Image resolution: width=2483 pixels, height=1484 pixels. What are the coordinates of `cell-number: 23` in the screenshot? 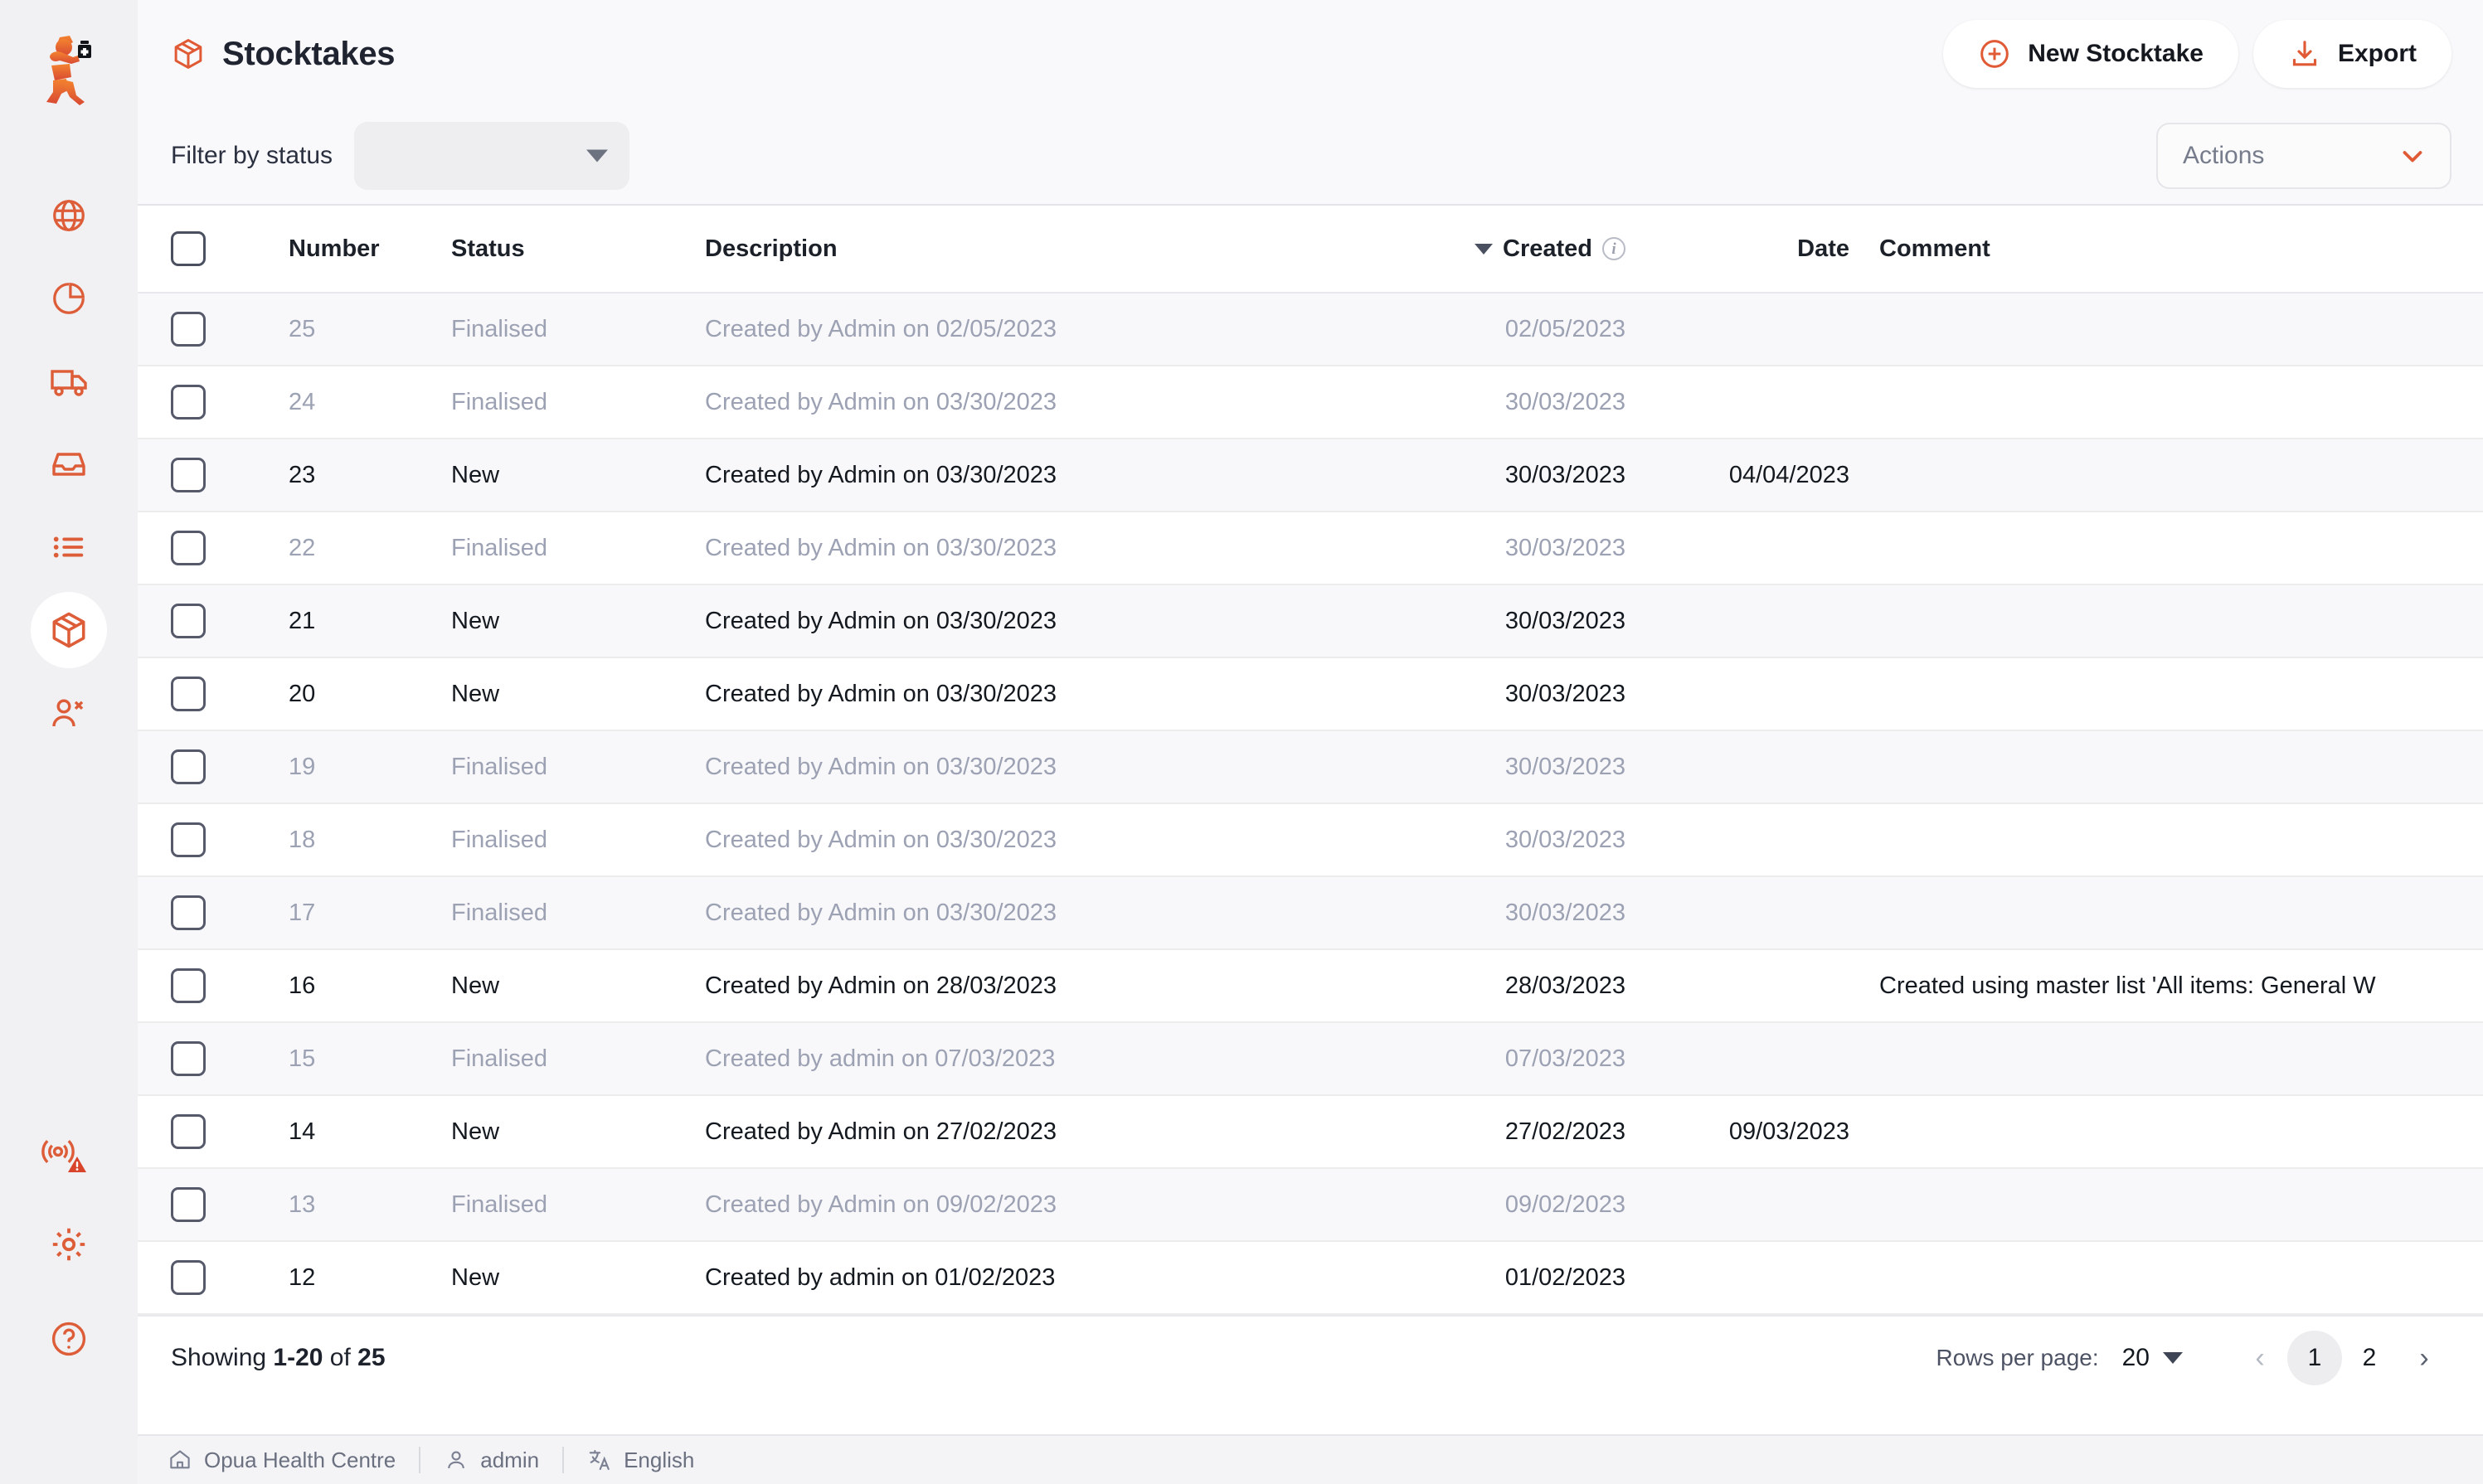 It's located at (302, 475).